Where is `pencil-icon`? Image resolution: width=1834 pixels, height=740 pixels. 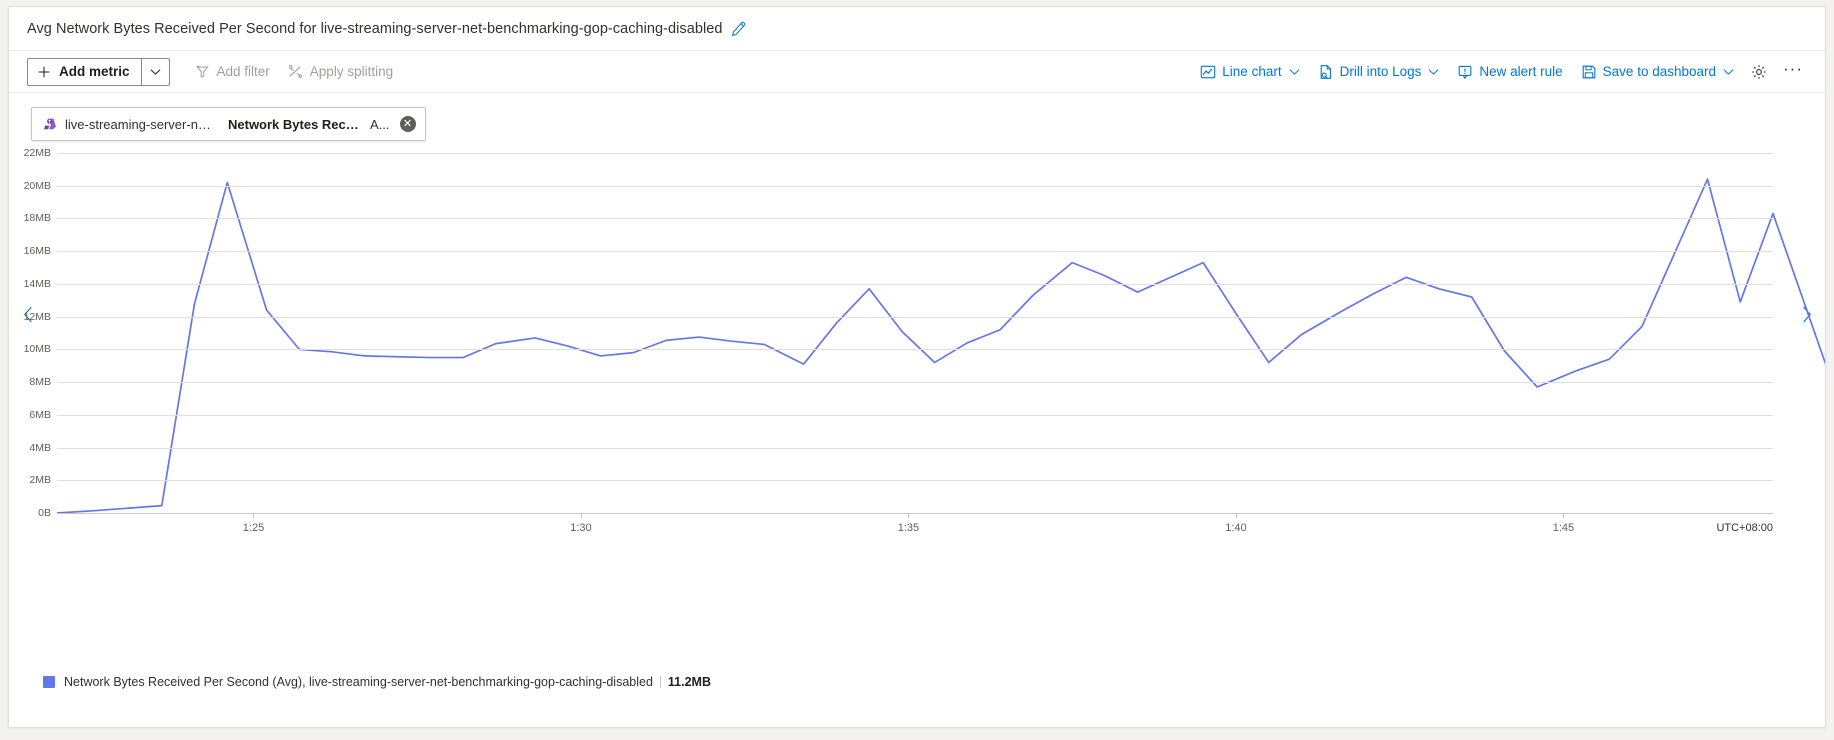 pencil-icon is located at coordinates (738, 28).